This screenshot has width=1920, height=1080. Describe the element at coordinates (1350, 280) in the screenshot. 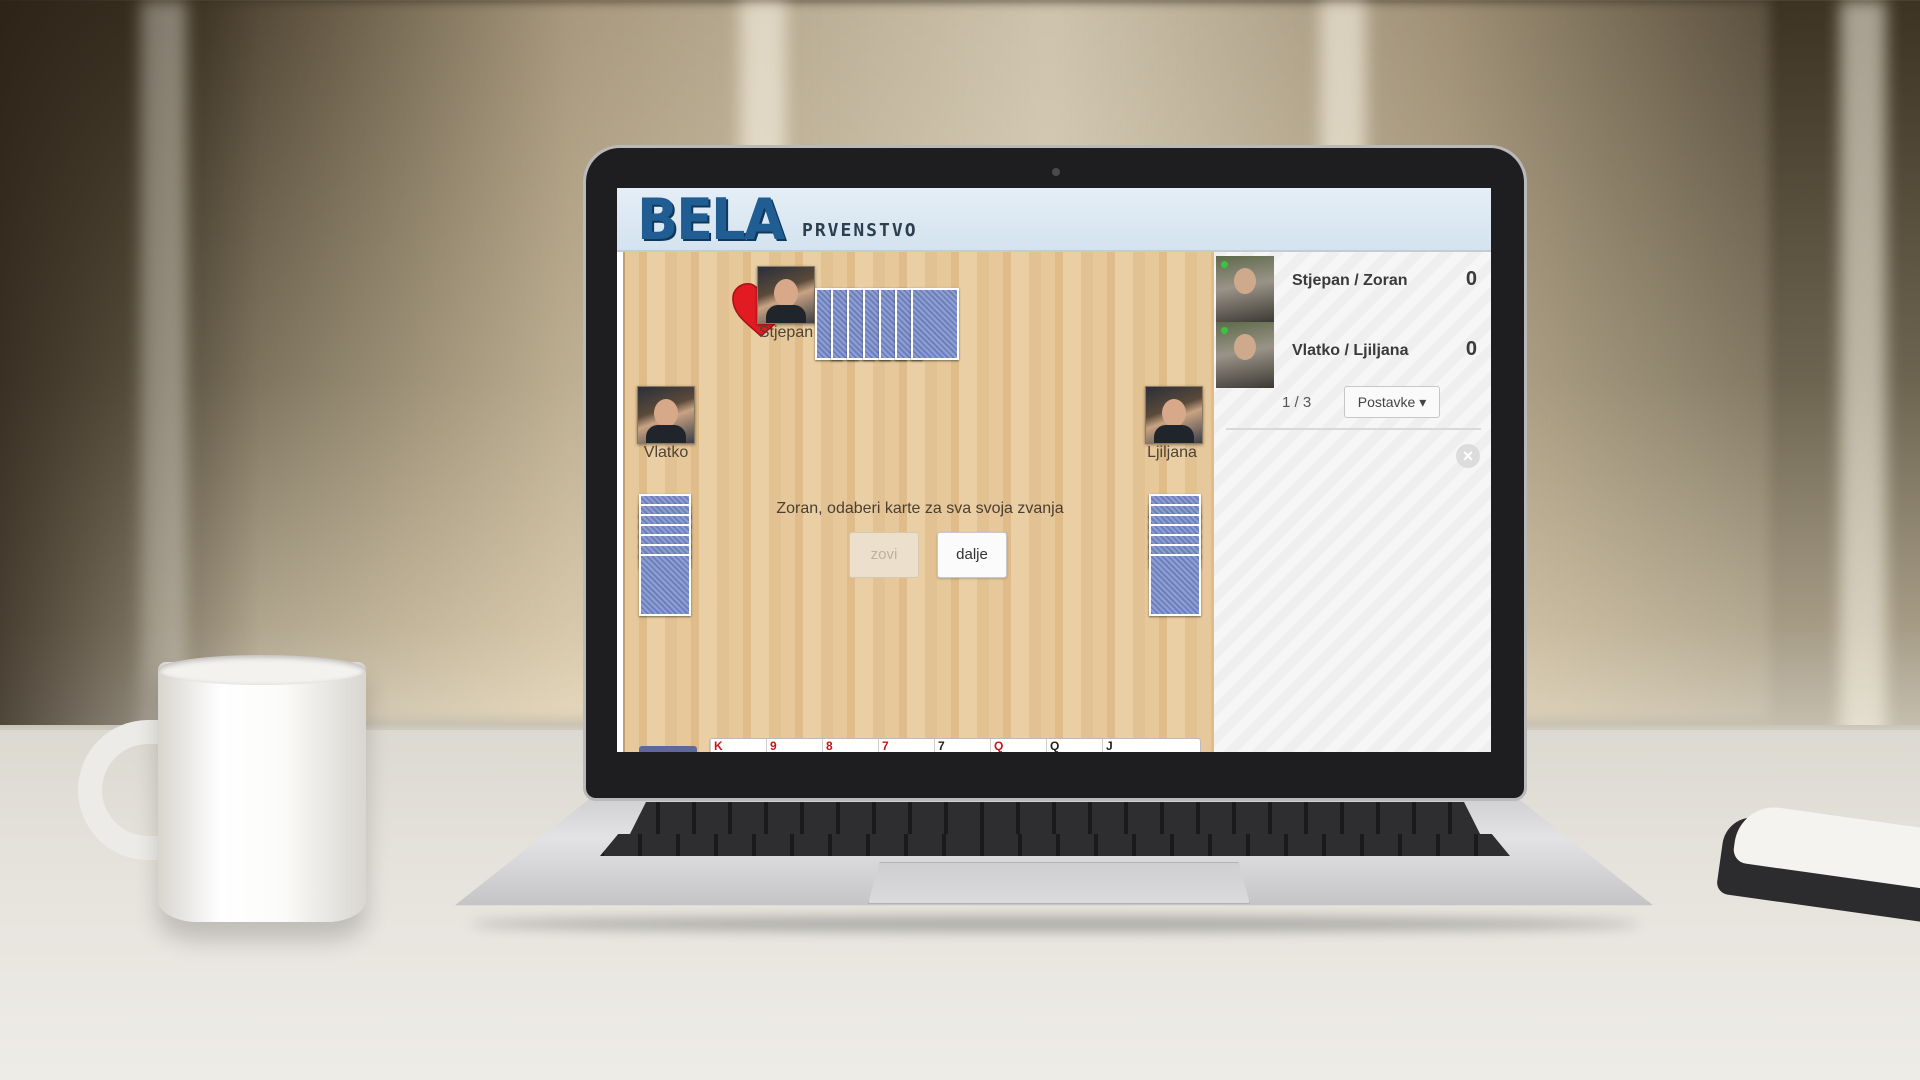

I see `team-name: Stjepan / Zoran` at that location.